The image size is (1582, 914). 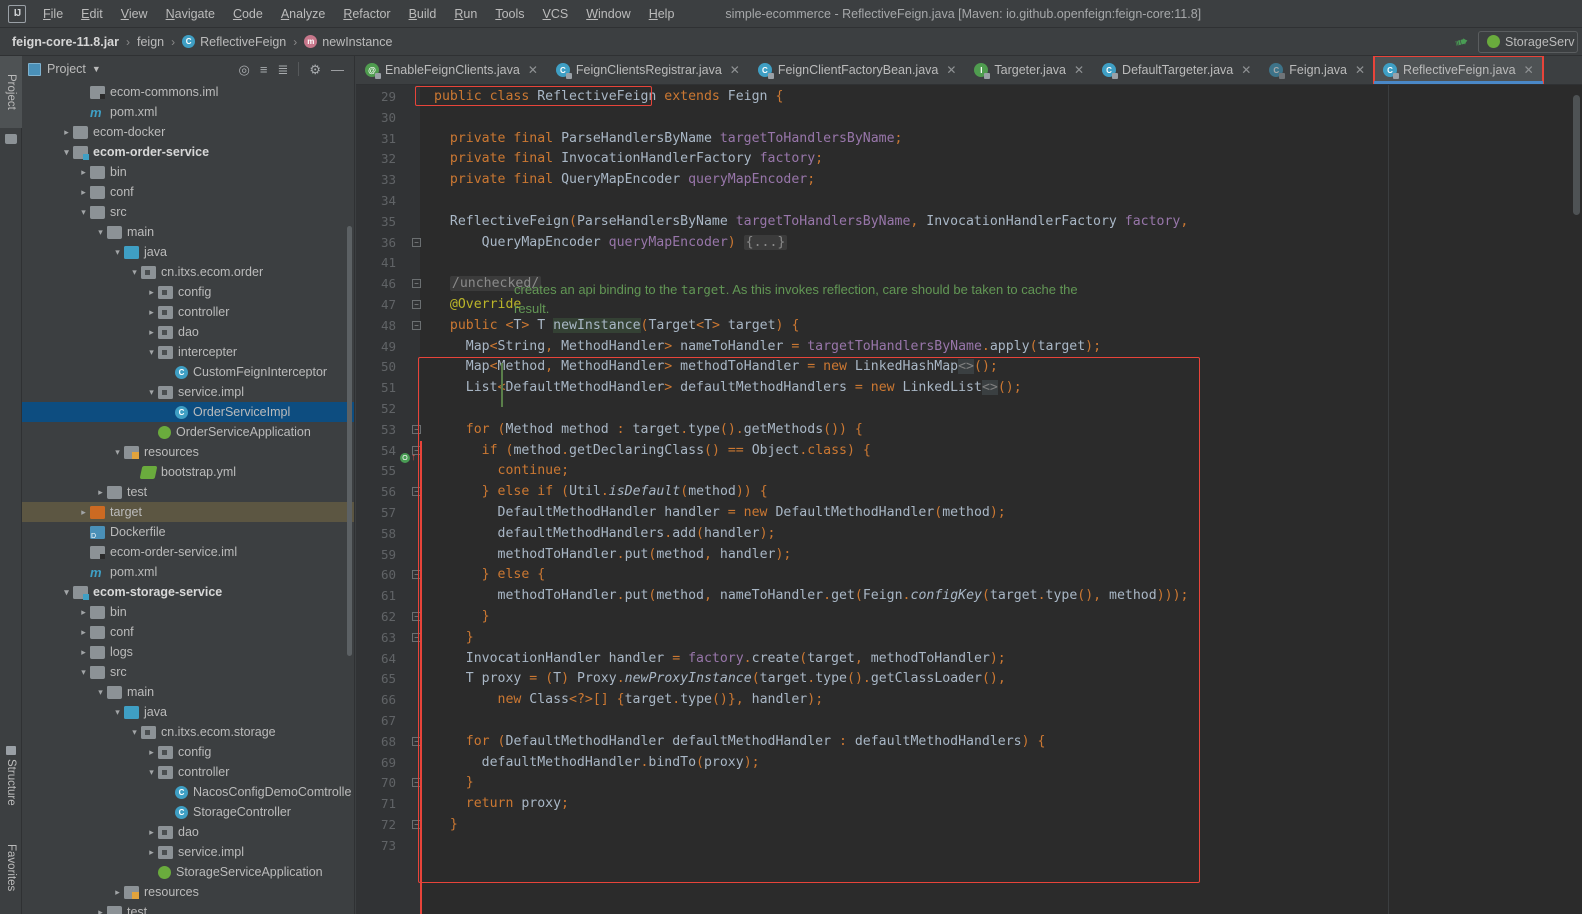 What do you see at coordinates (188, 872) in the screenshot?
I see `tree-node-storageserviceapplication: StorageServiceApplication` at bounding box center [188, 872].